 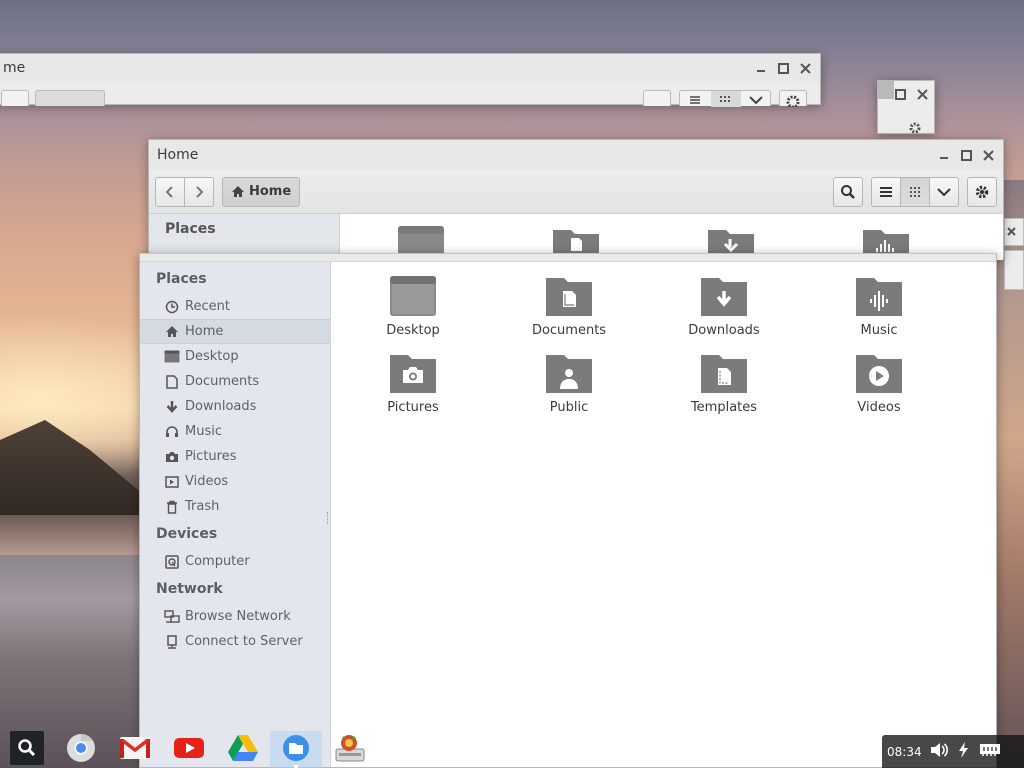 What do you see at coordinates (879, 407) in the screenshot?
I see `folder-label: Videos` at bounding box center [879, 407].